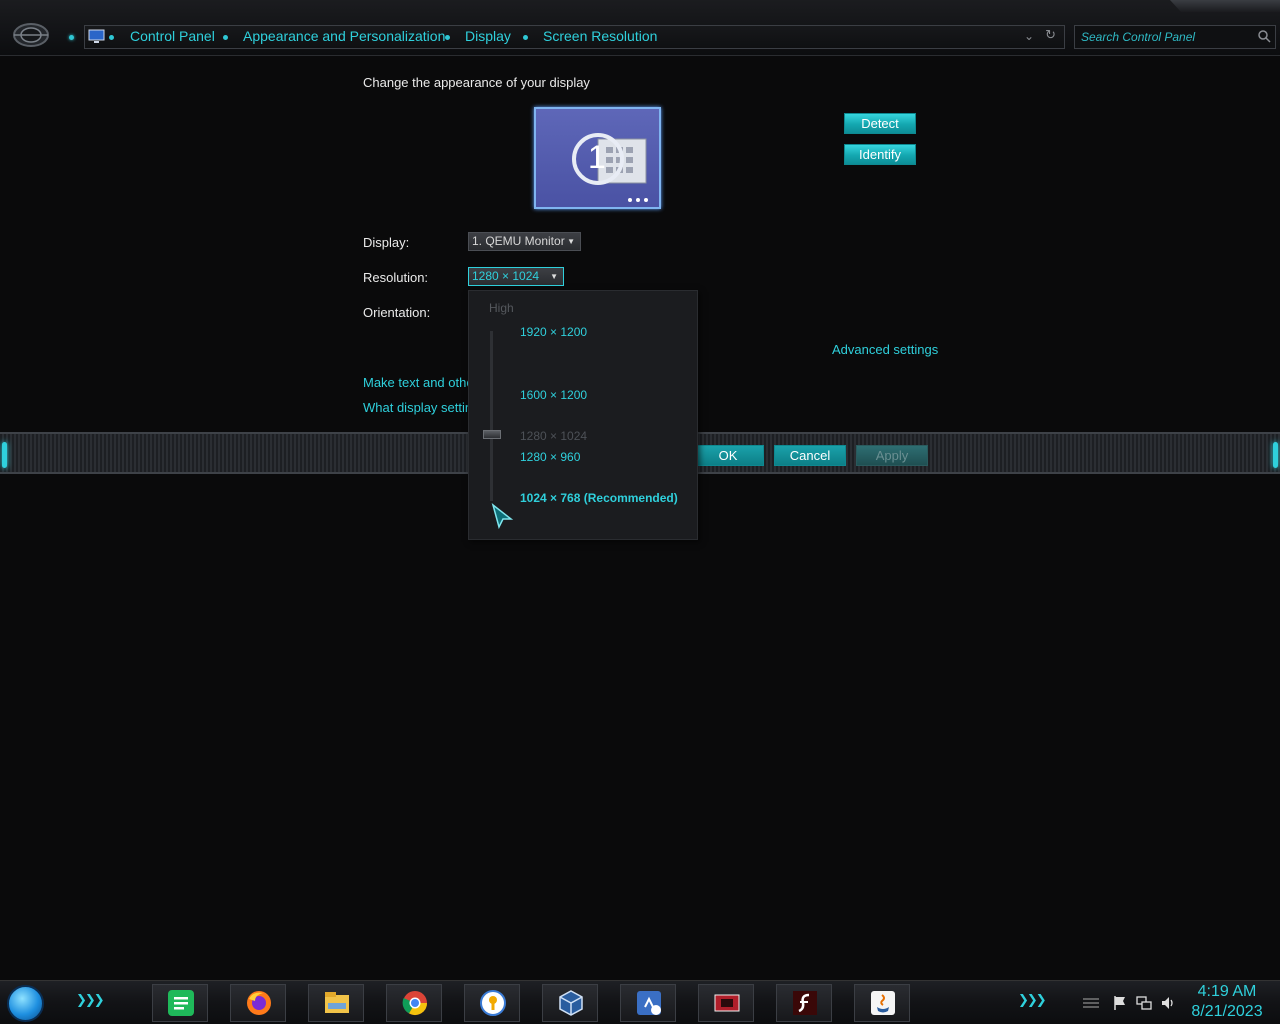 The width and height of the screenshot is (1280, 1024). What do you see at coordinates (31, 35) in the screenshot?
I see `back-forward-orb-icon` at bounding box center [31, 35].